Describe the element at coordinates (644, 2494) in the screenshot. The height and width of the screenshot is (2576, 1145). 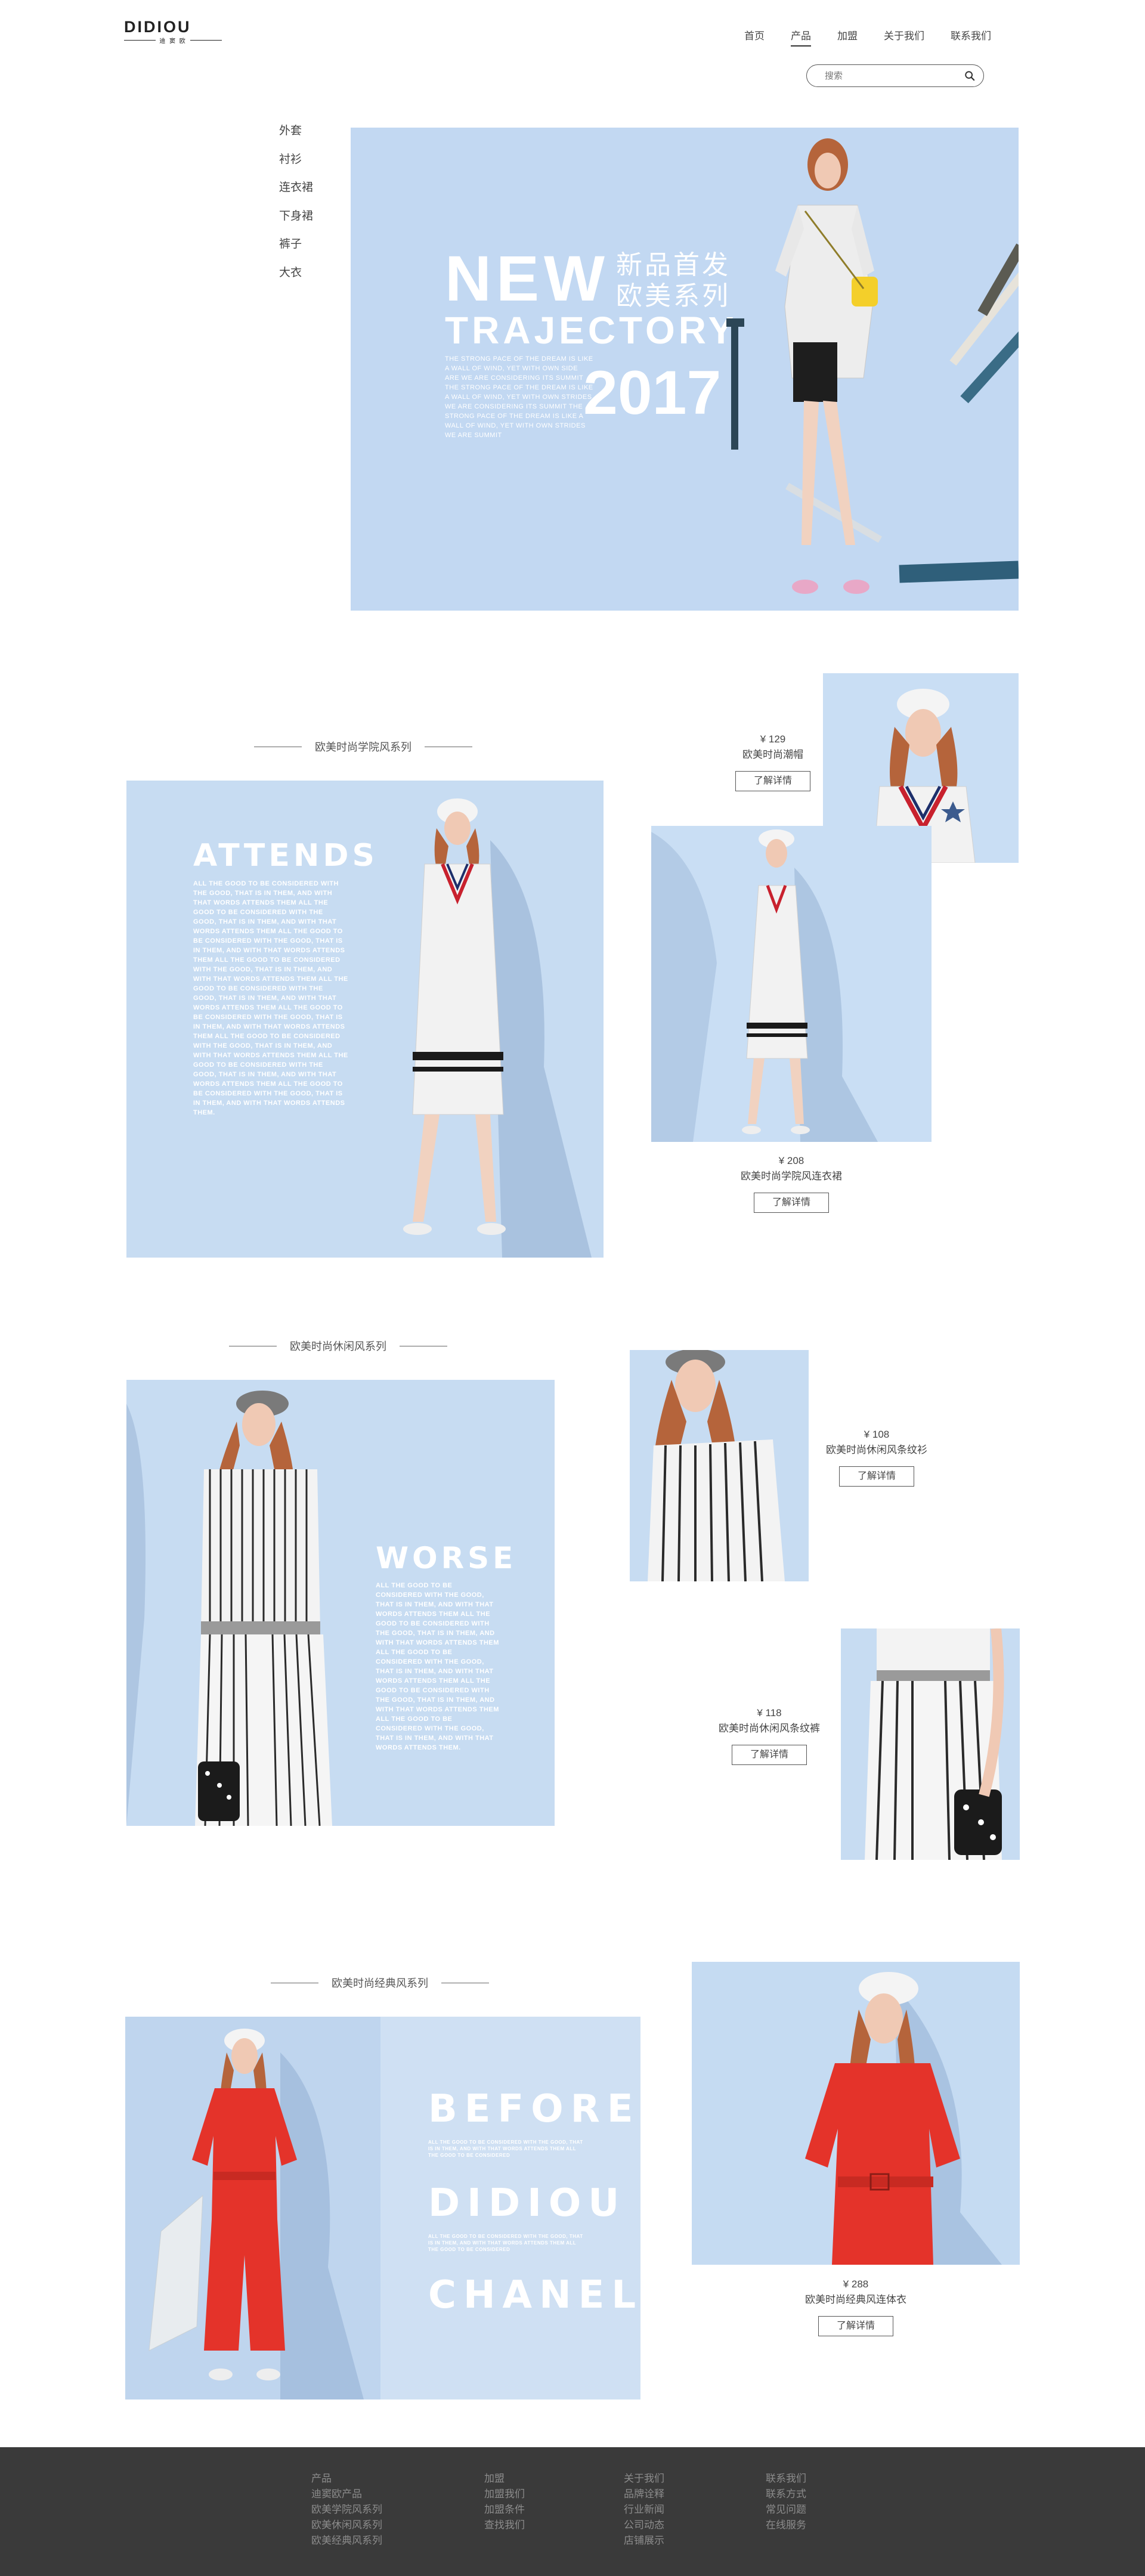
I see `footer-link: 品牌诠释` at that location.